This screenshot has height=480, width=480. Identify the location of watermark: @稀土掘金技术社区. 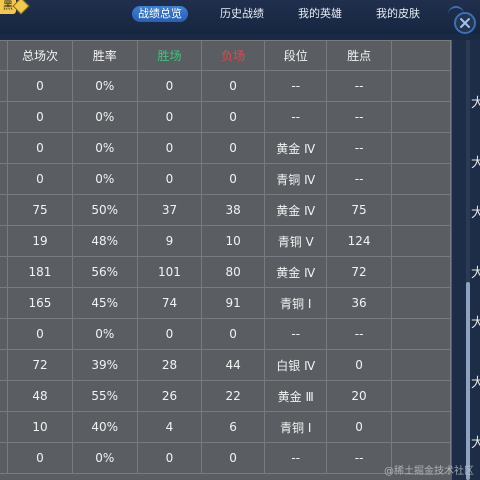
(429, 471).